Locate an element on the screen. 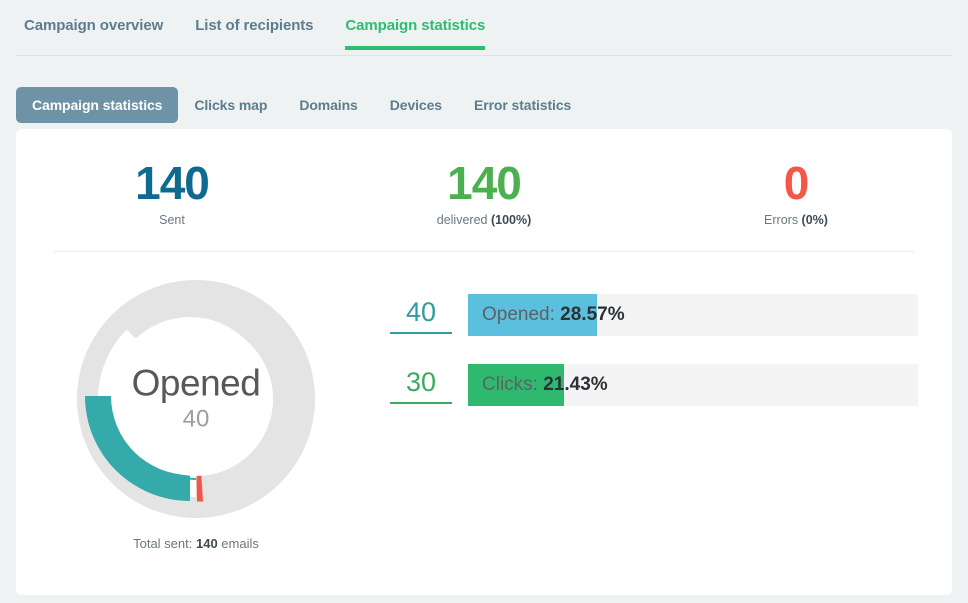 This screenshot has width=968, height=603. clicks-bar-track: Clicks: 21.43% is located at coordinates (693, 385).